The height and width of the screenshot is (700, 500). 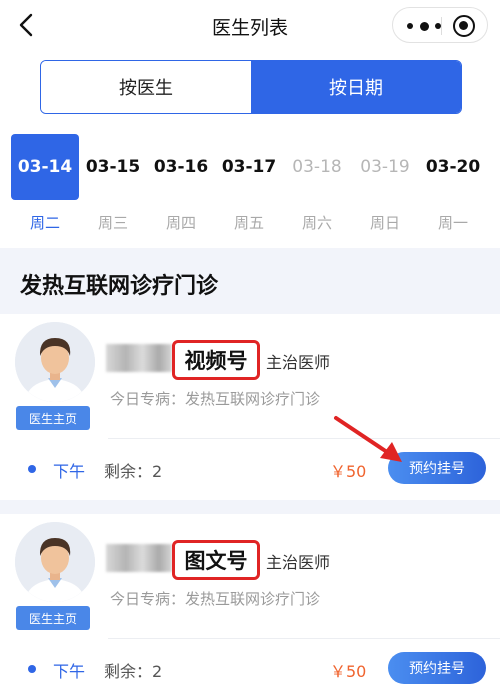 I want to click on date-label: 03-14, so click(x=45, y=167).